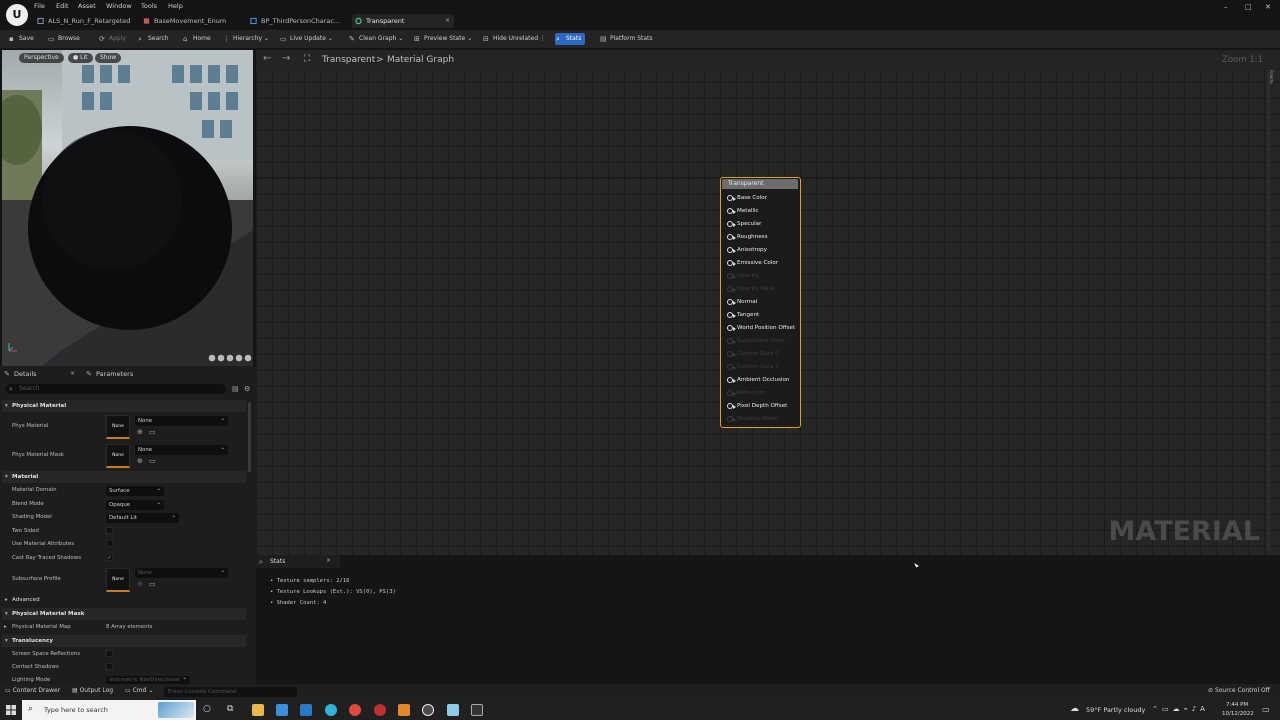  Describe the element at coordinates (743, 211) in the screenshot. I see `node-pin: Metallic` at that location.